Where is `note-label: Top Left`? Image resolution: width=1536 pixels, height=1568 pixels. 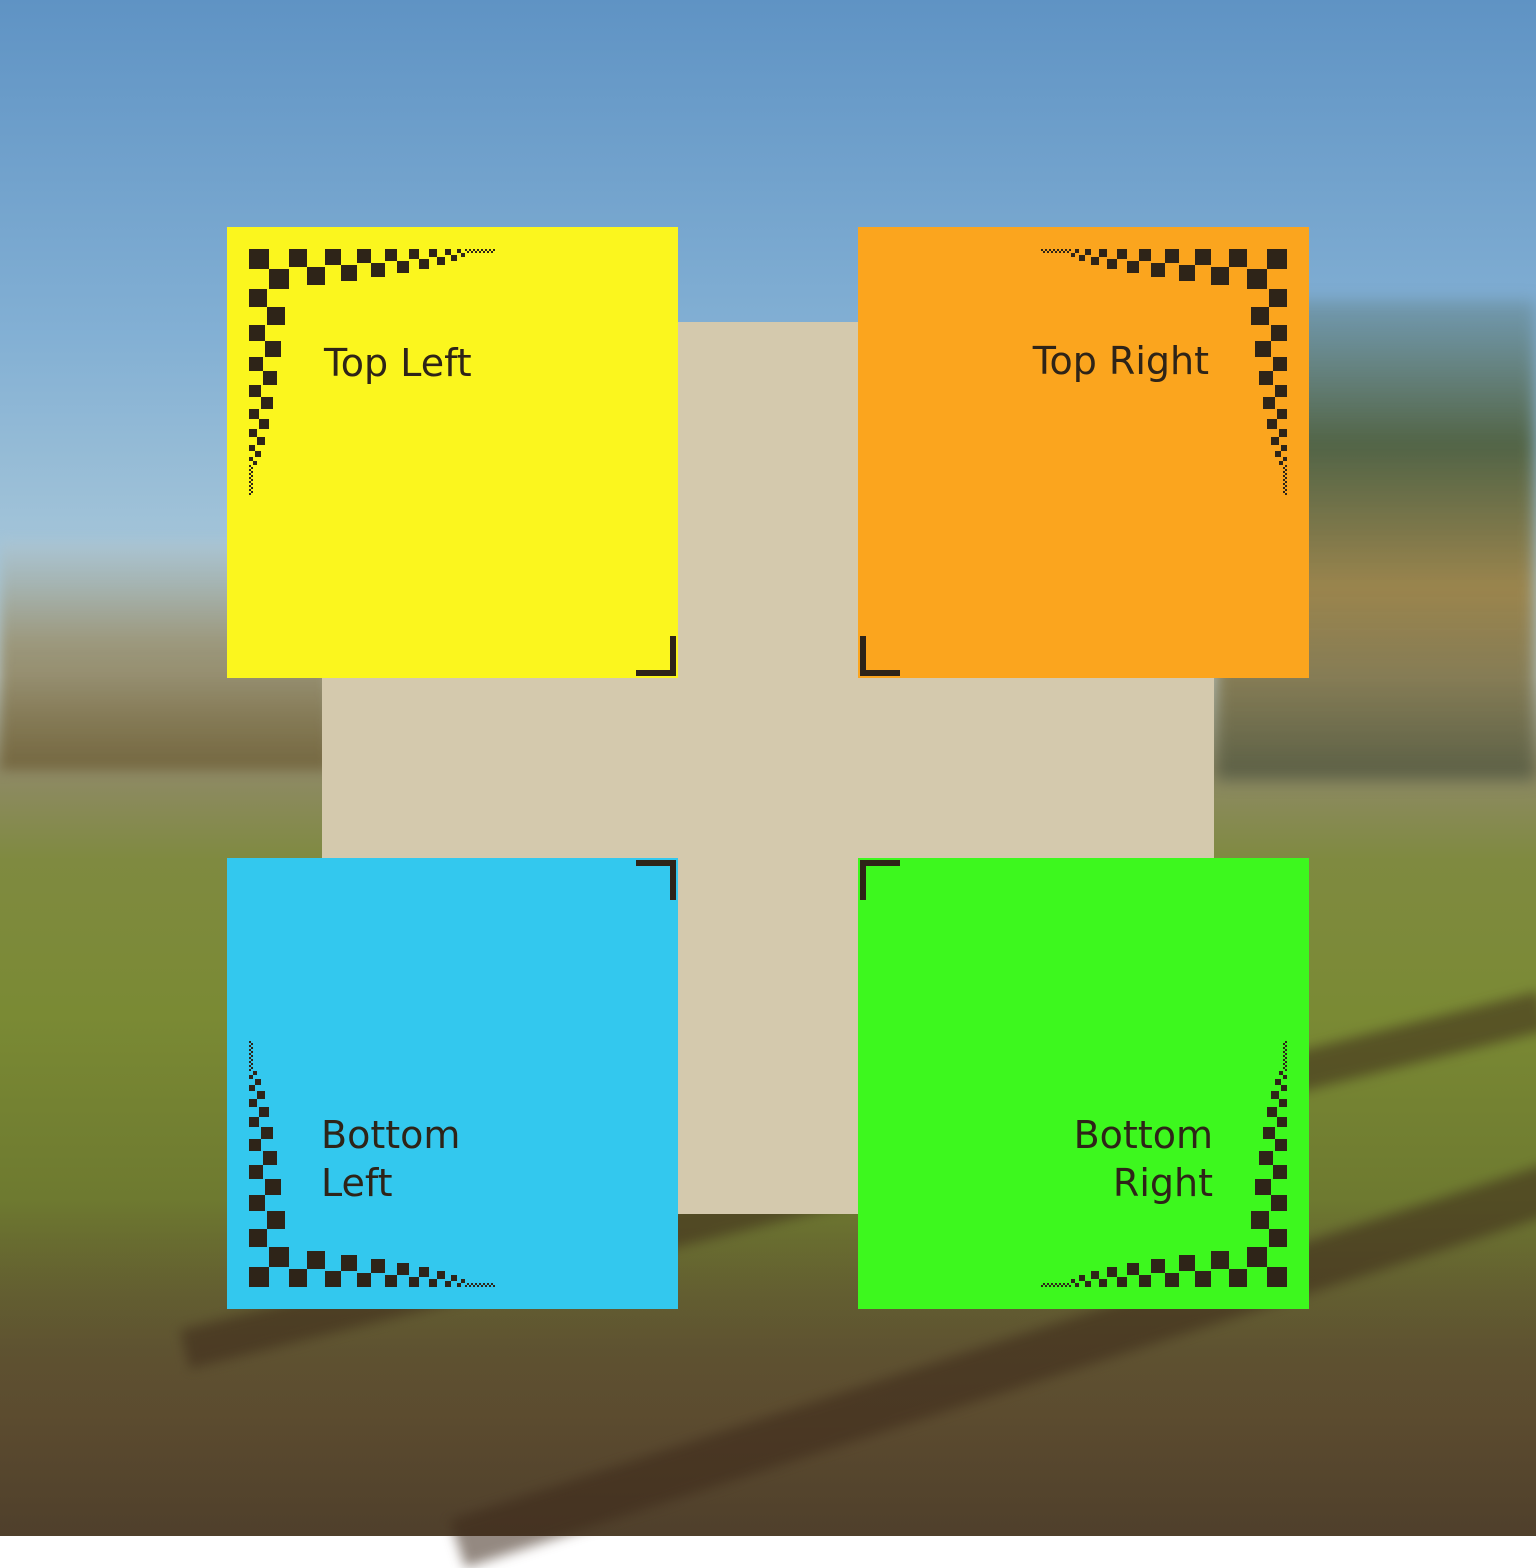 note-label: Top Left is located at coordinates (398, 363).